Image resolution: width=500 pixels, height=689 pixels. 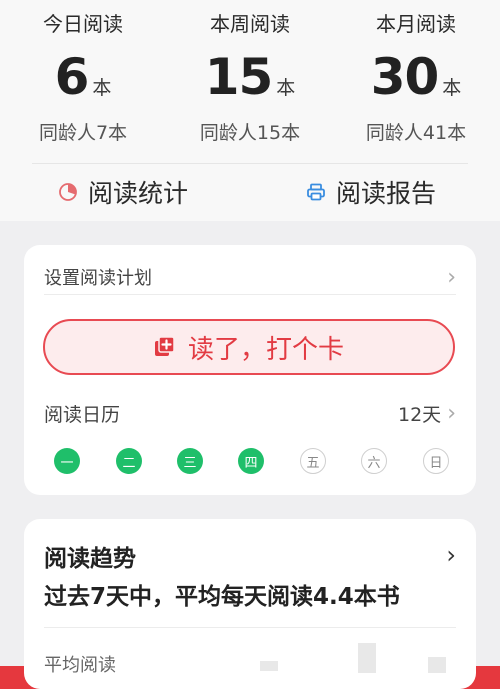 What do you see at coordinates (222, 597) in the screenshot?
I see `trend-summary: 过去7天中，平均每天阅读4.4本书` at bounding box center [222, 597].